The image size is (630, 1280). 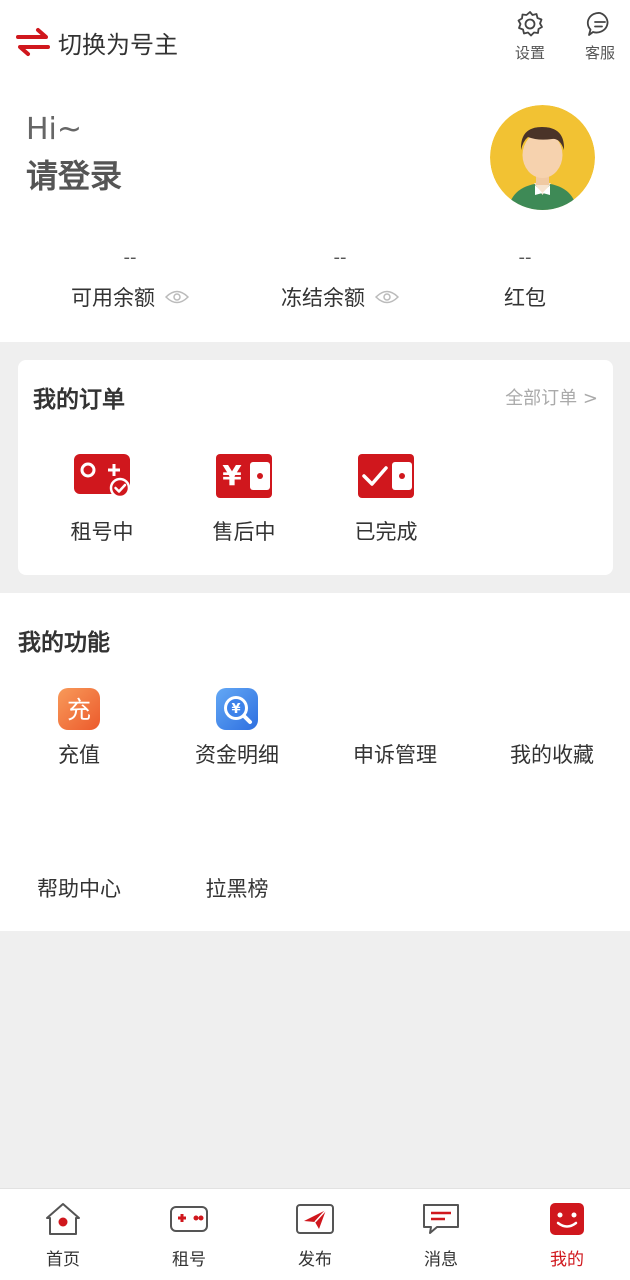 I want to click on function-appeal-management: 申诉管理, so click(x=395, y=754).